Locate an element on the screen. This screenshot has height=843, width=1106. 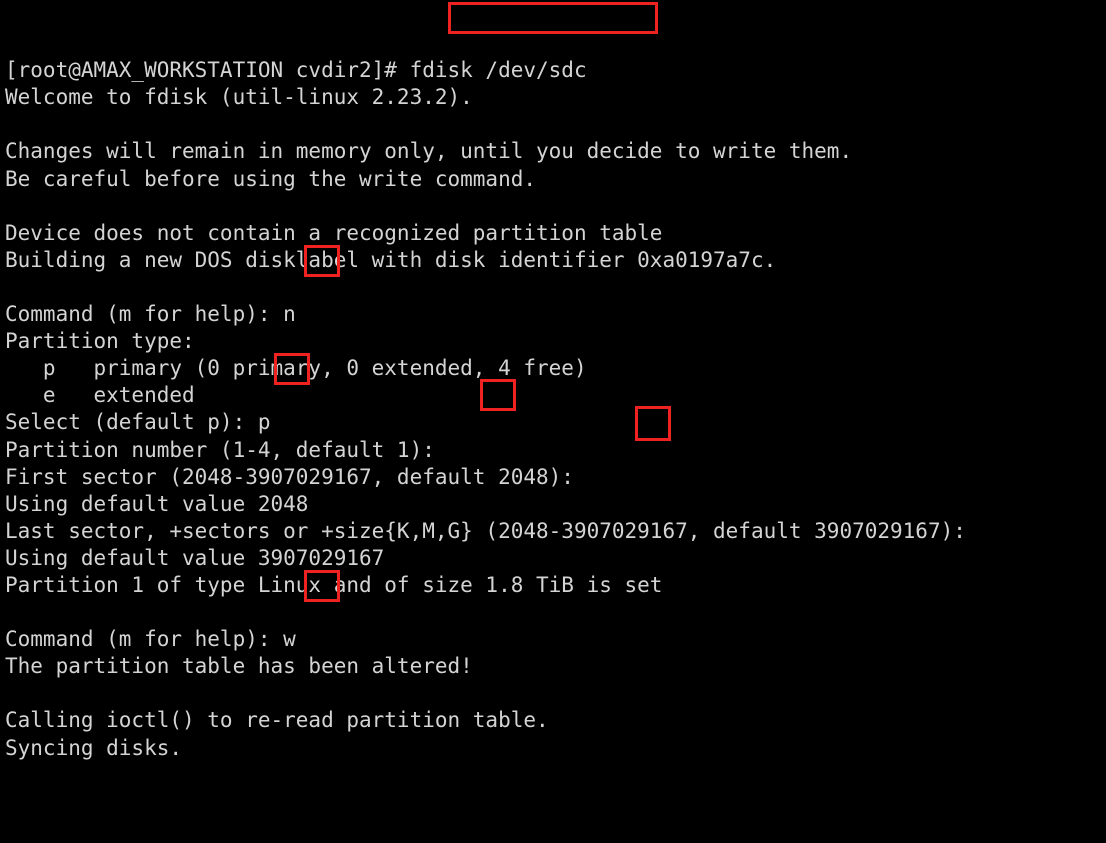
terminal-line: Partition number (1-4, default 1): is located at coordinates (226, 449).